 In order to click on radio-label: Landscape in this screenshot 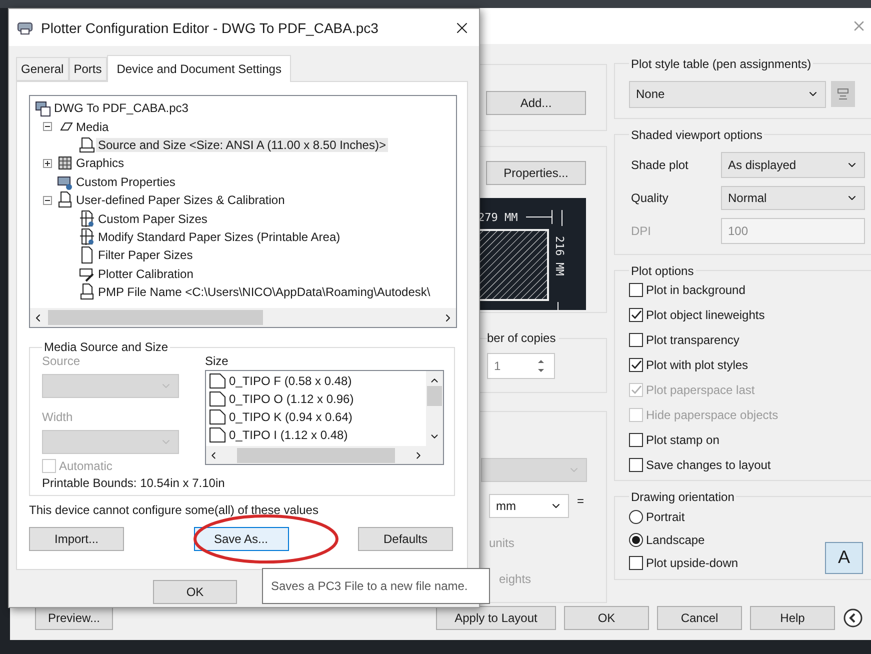, I will do `click(675, 540)`.